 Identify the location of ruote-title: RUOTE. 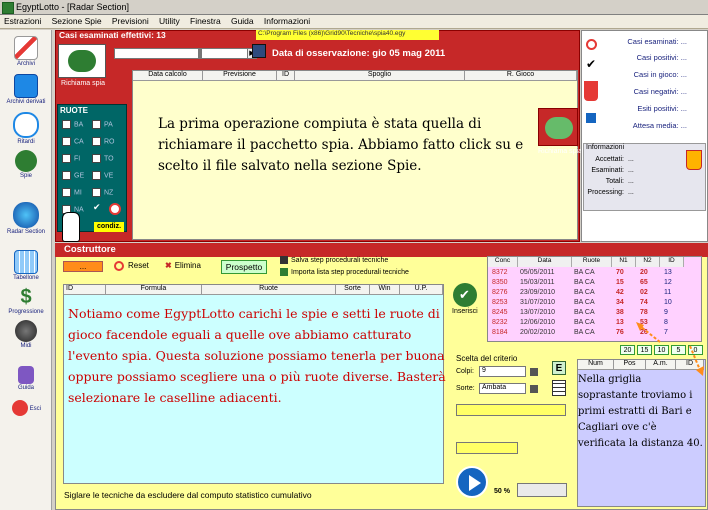
(74, 110).